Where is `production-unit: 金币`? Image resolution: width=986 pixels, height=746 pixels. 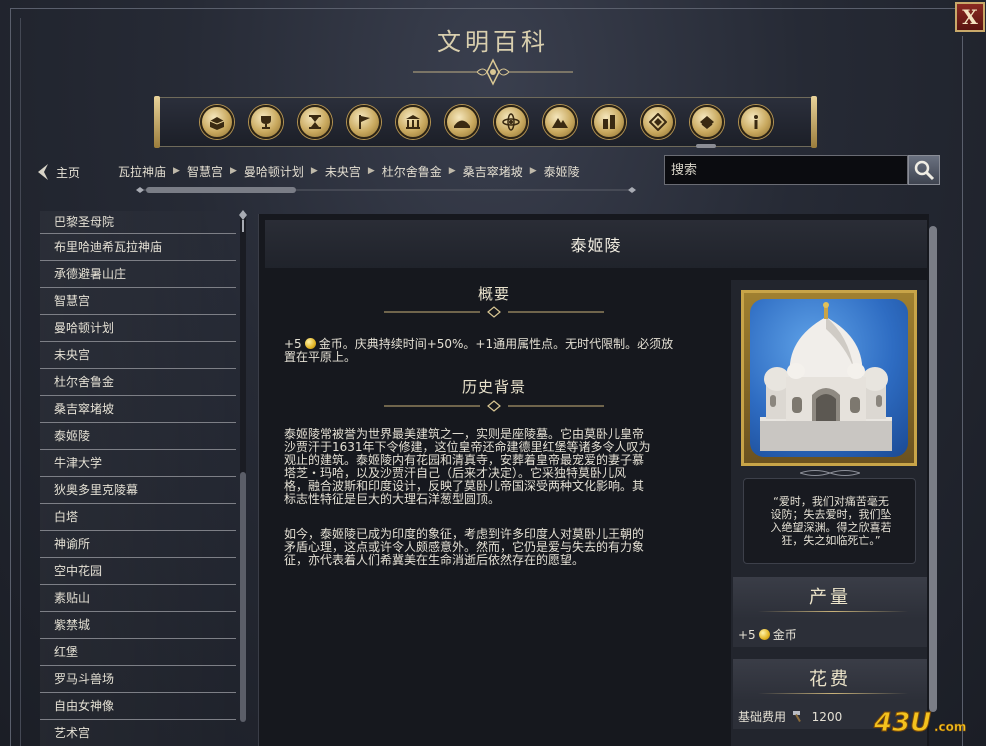 production-unit: 金币 is located at coordinates (784, 635).